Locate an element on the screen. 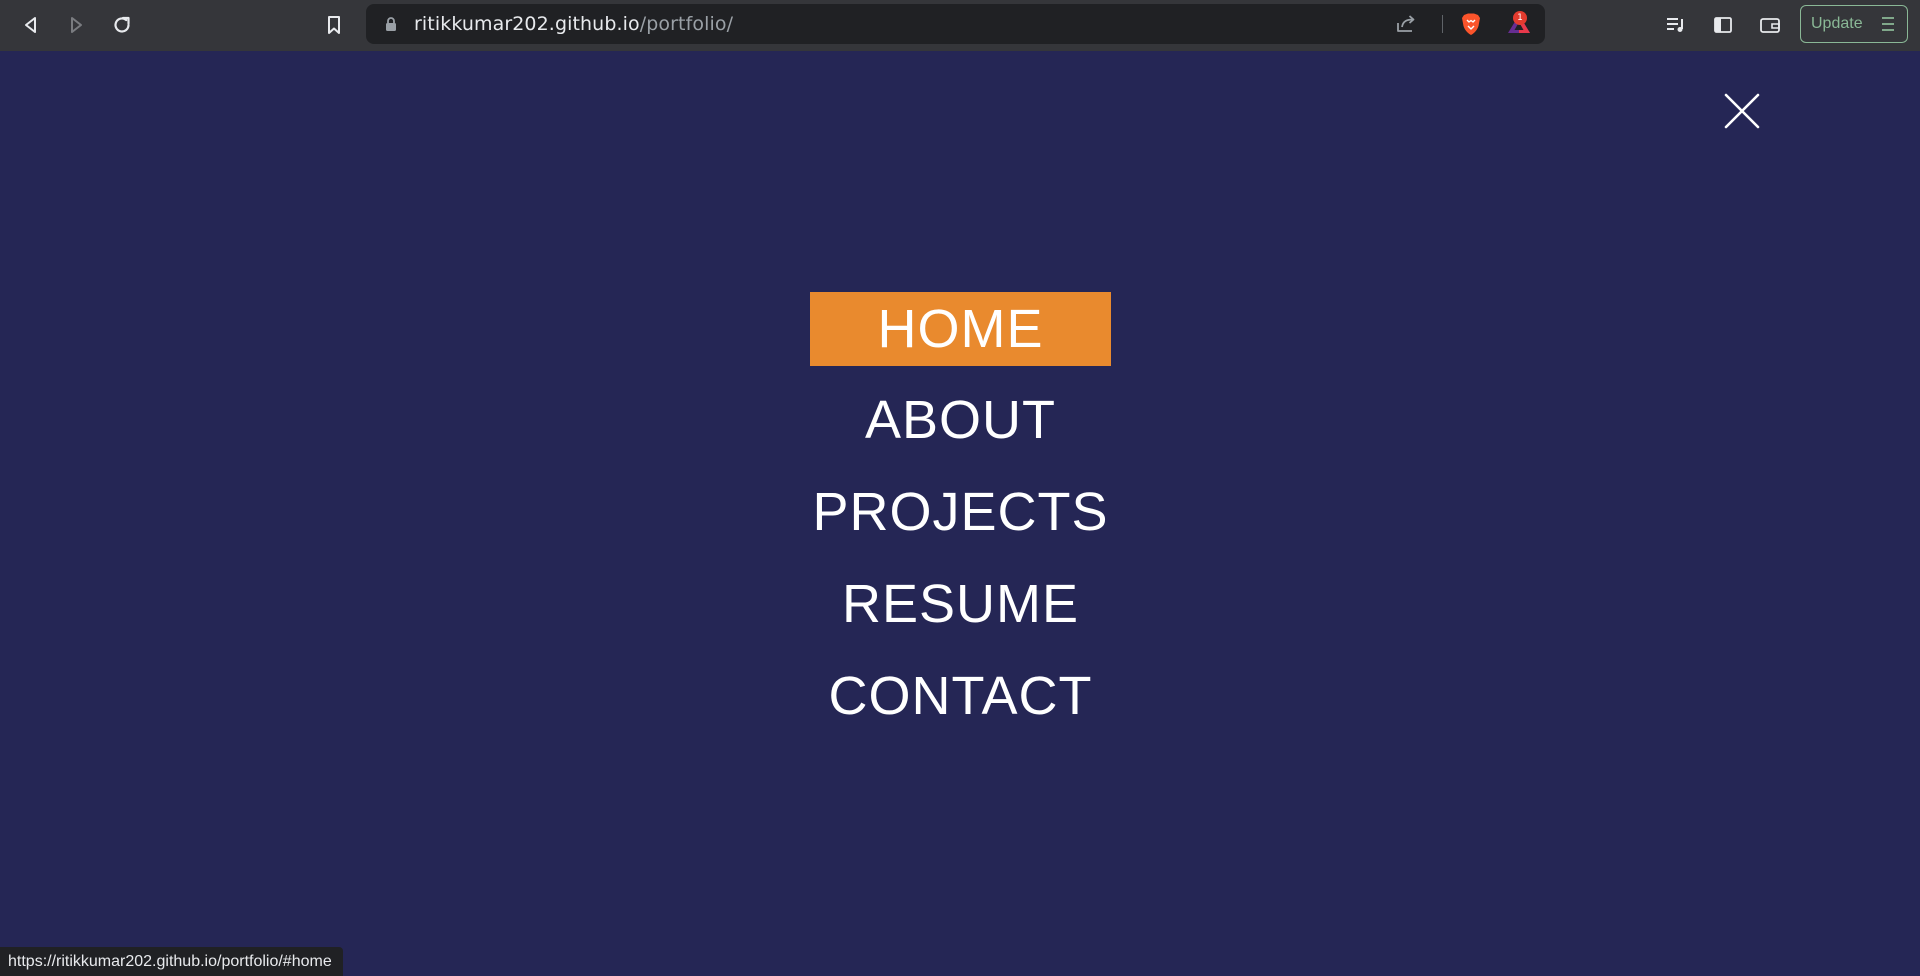 The height and width of the screenshot is (976, 1920). sidebar-toggle-icon is located at coordinates (1723, 25).